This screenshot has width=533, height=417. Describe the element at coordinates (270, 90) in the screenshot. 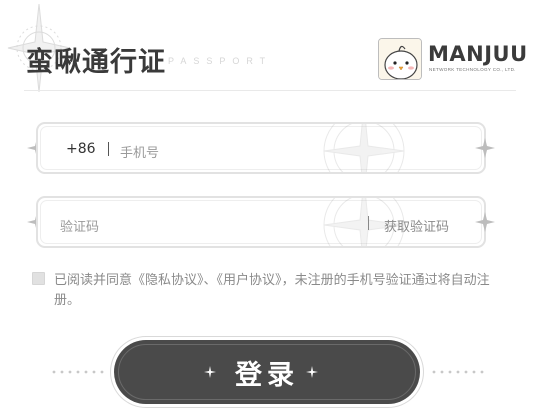

I see `header-divider` at that location.